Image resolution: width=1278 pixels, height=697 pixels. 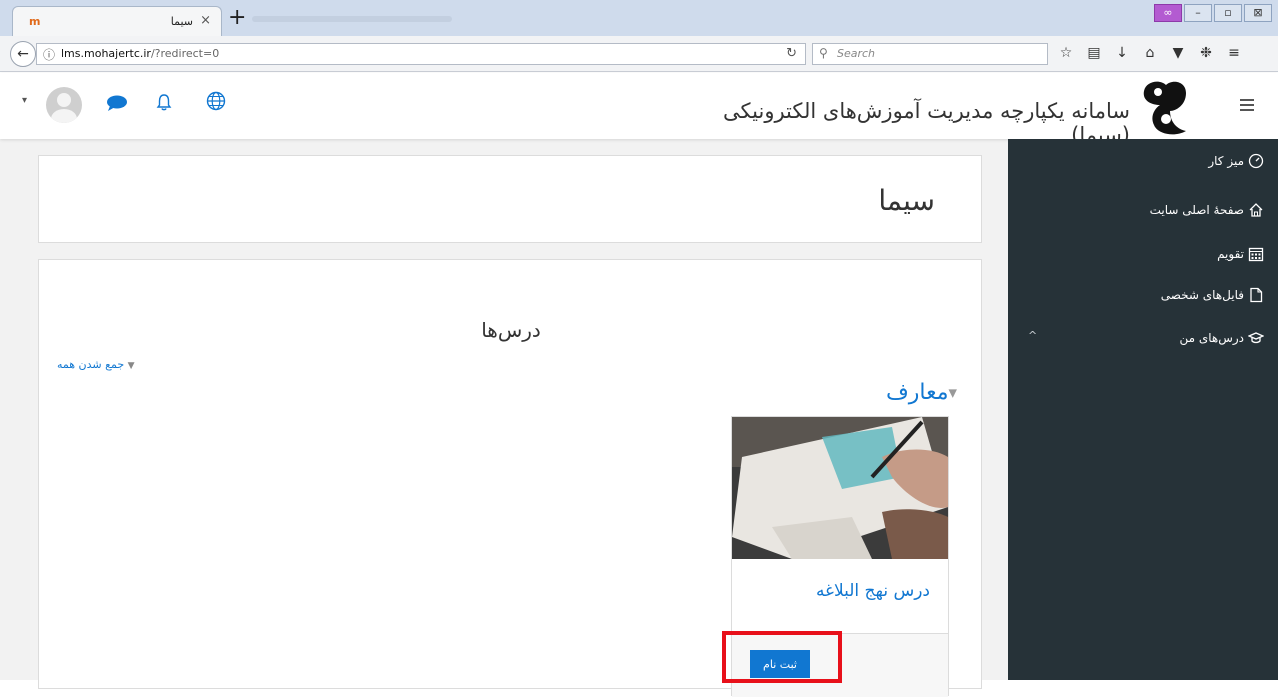 I want to click on expand-chevron-up-icon: ^, so click(x=1032, y=335).